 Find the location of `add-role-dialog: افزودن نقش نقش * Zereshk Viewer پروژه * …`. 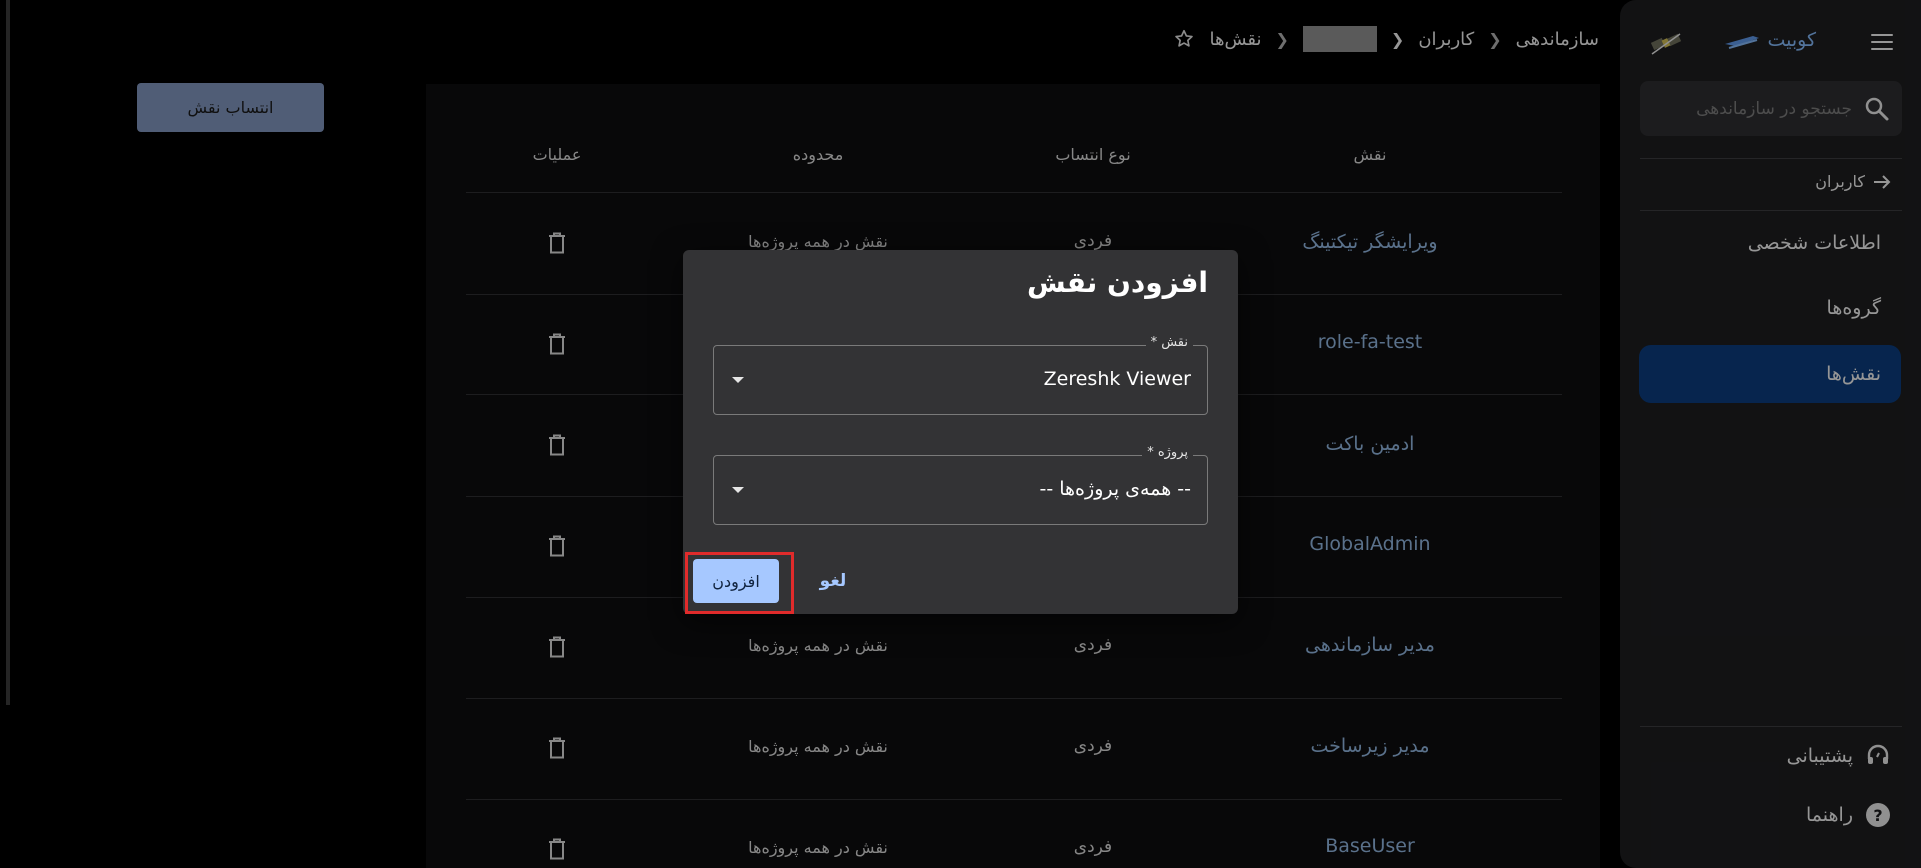

add-role-dialog: افزودن نقش نقش * Zereshk Viewer پروژه * … is located at coordinates (960, 432).